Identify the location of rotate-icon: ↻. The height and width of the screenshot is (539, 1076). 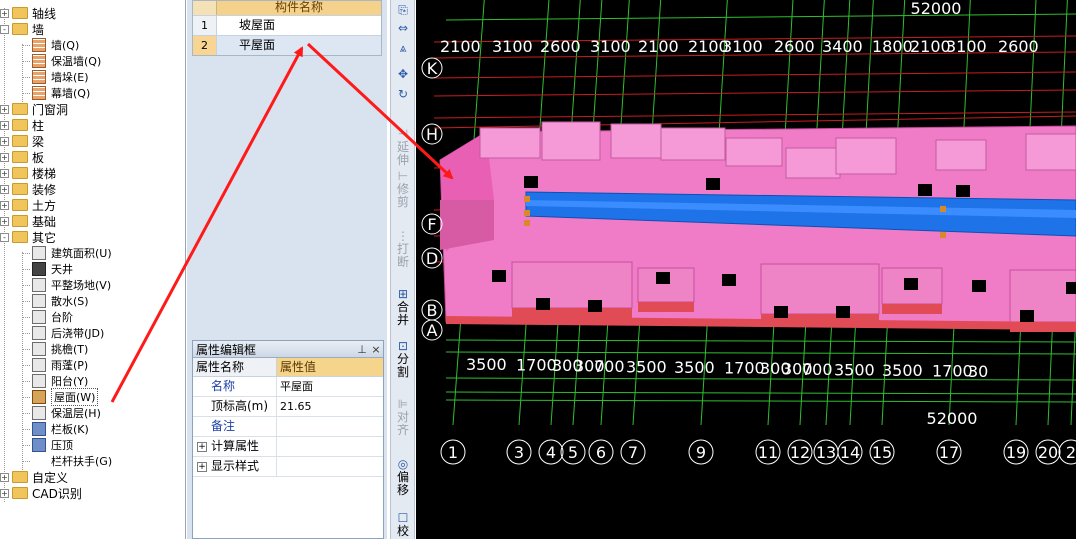
(403, 94).